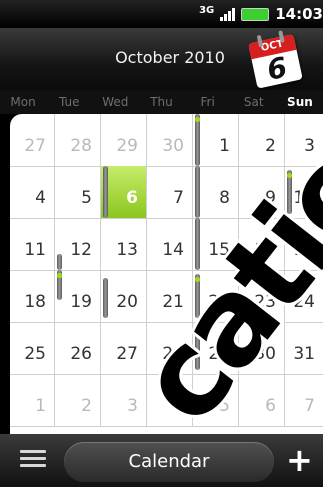 Image resolution: width=323 pixels, height=487 pixels. Describe the element at coordinates (262, 244) in the screenshot. I see `day-cell: 16` at that location.